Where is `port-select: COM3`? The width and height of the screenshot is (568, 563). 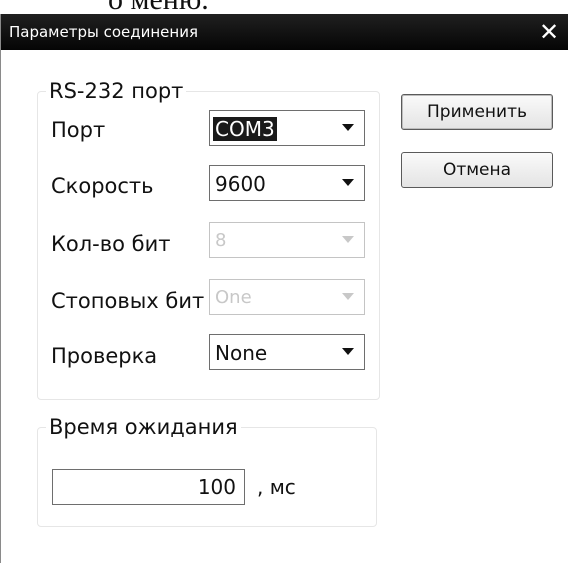
port-select: COM3 is located at coordinates (287, 128).